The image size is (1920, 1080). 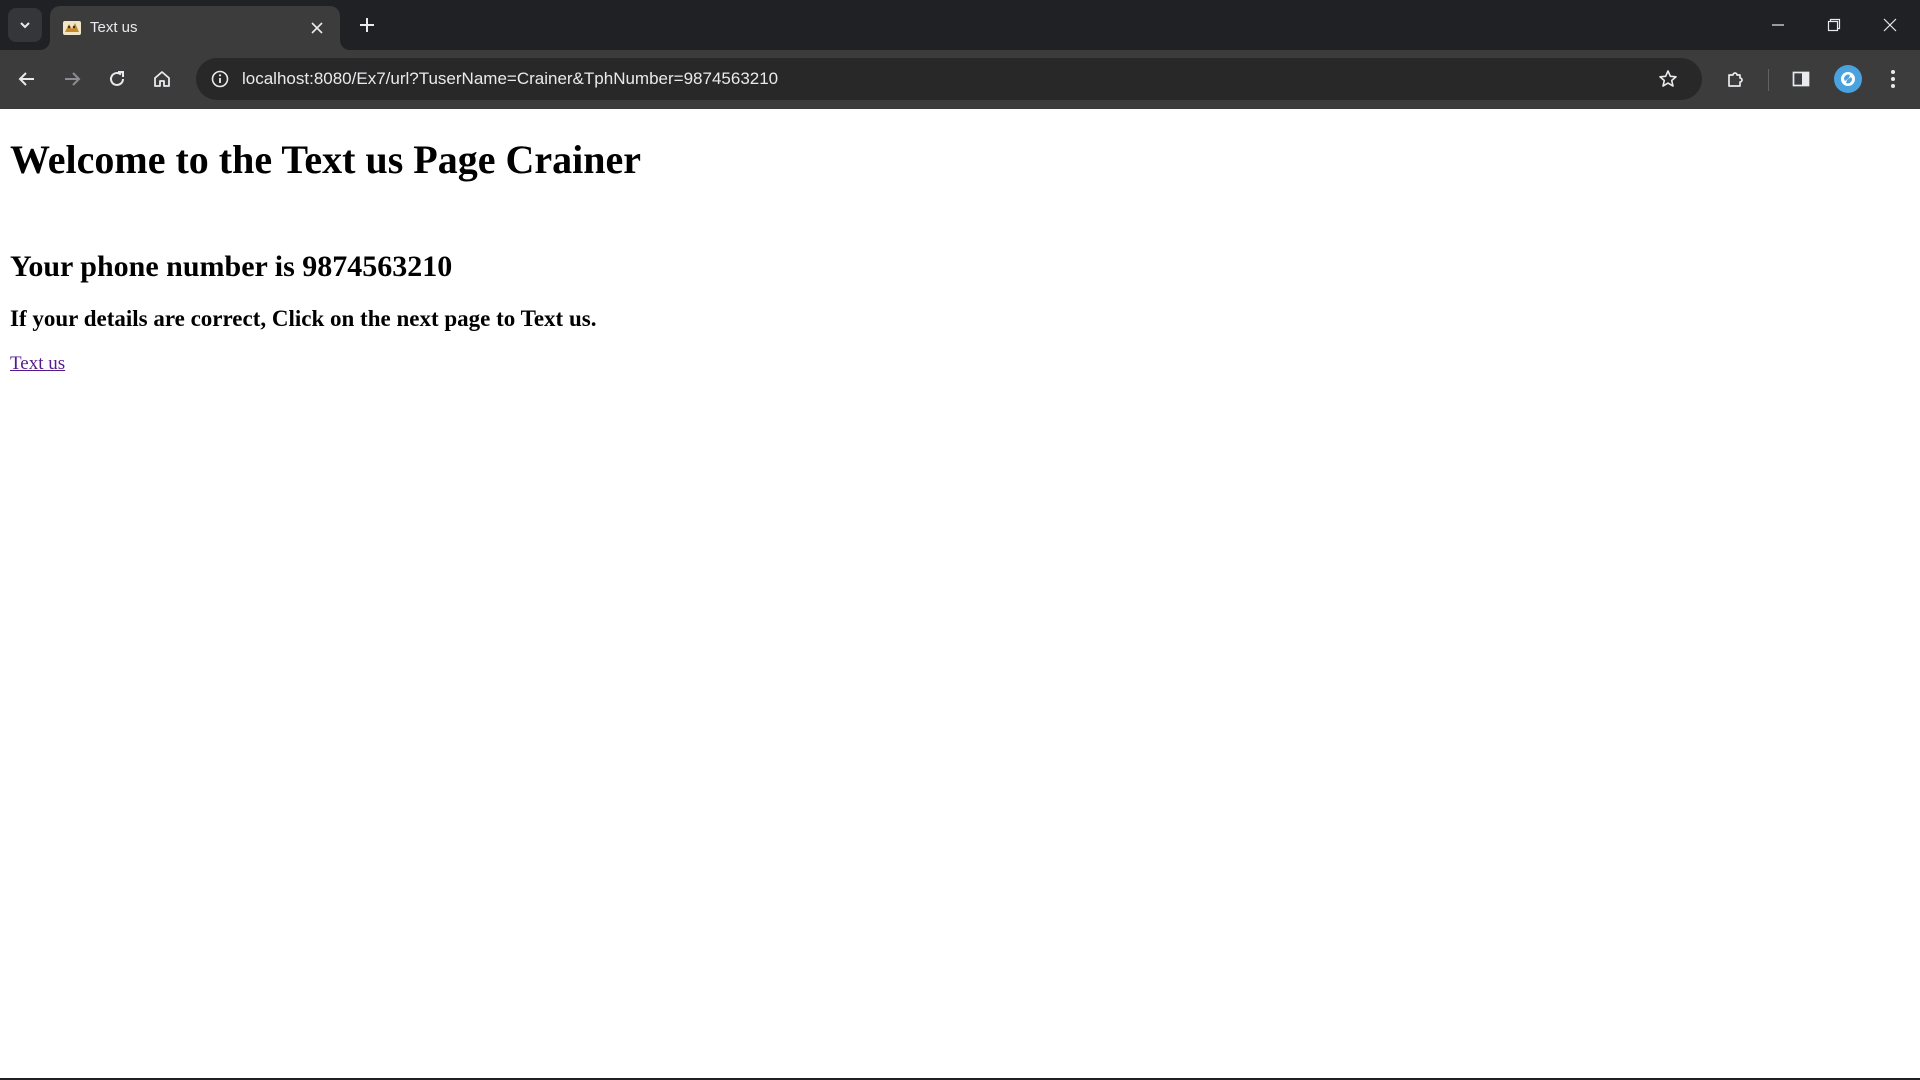 I want to click on profile-emblem-icon, so click(x=1848, y=79).